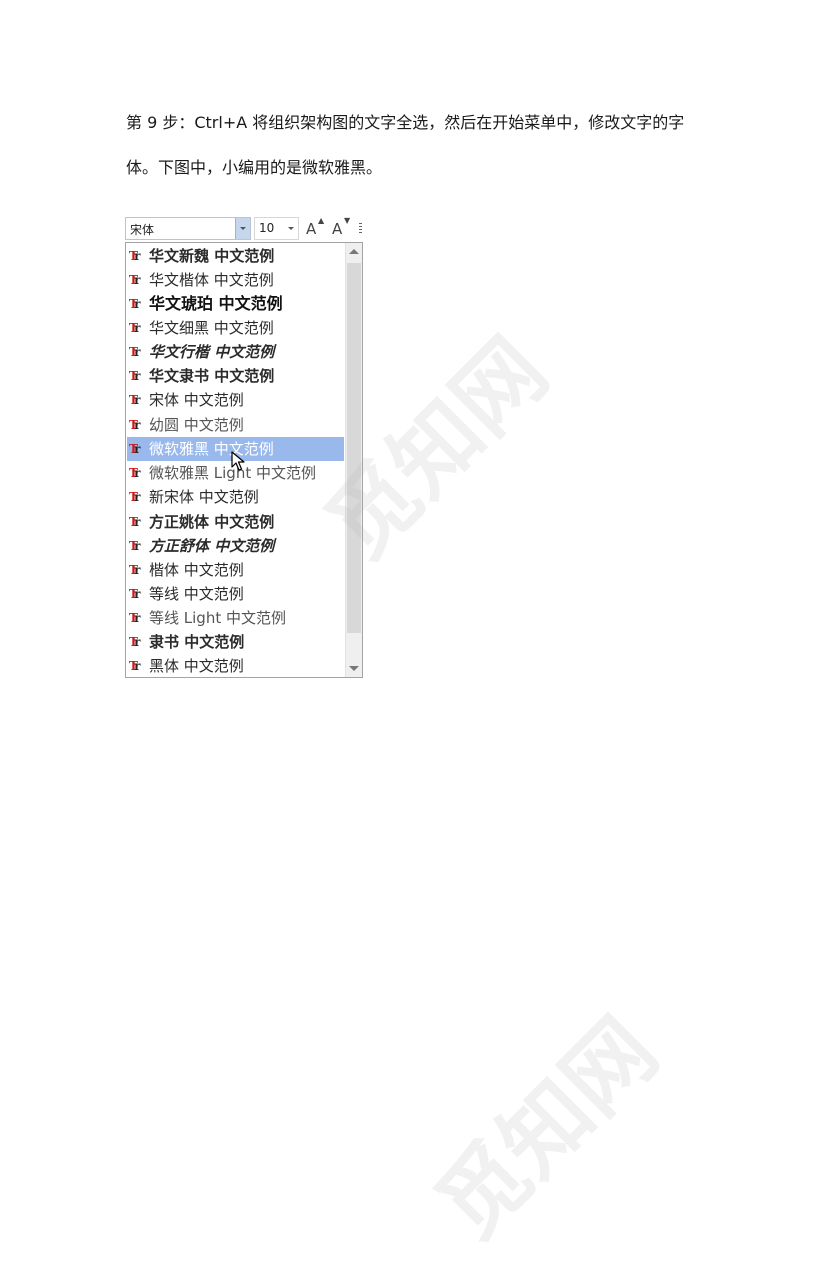 This screenshot has width=830, height=1262. Describe the element at coordinates (142, 230) in the screenshot. I see `font-name-value: 宋体` at that location.